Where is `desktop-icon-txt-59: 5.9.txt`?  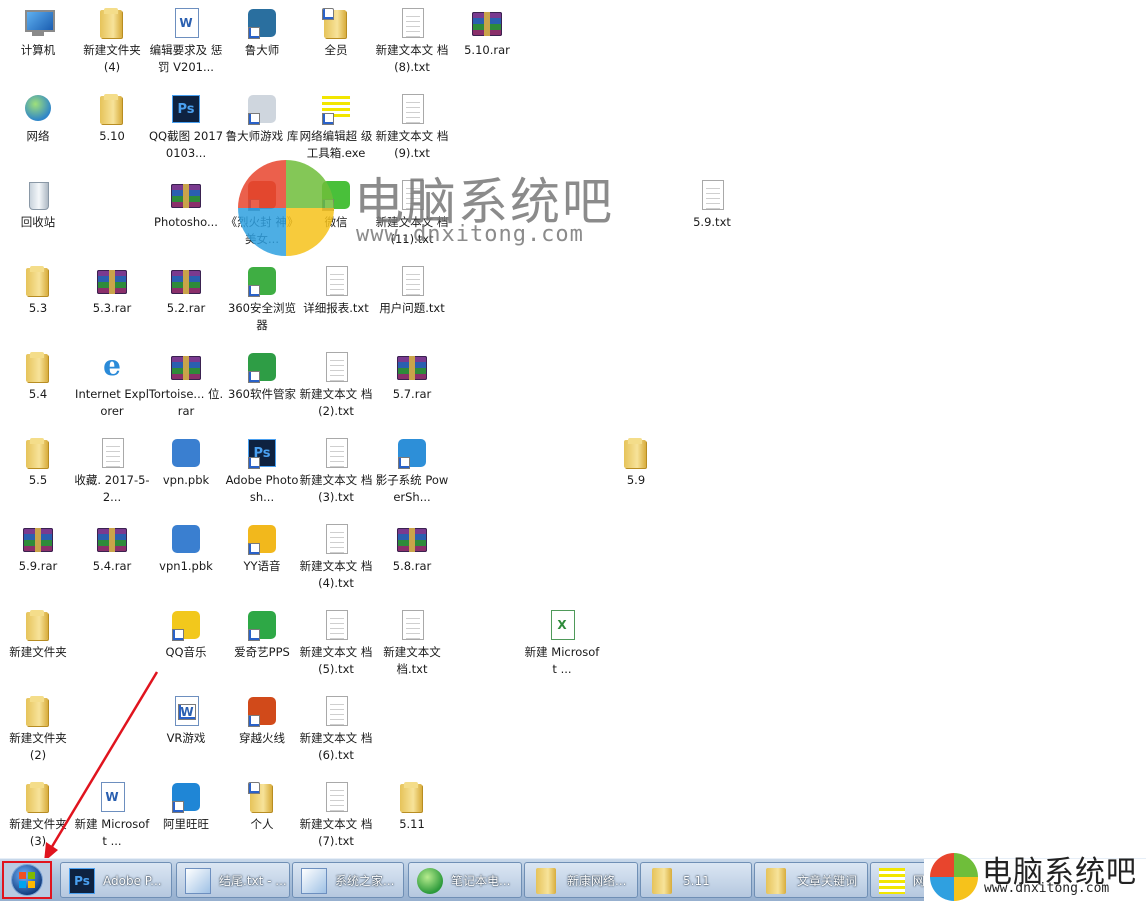 desktop-icon-txt-59: 5.9.txt is located at coordinates (712, 204).